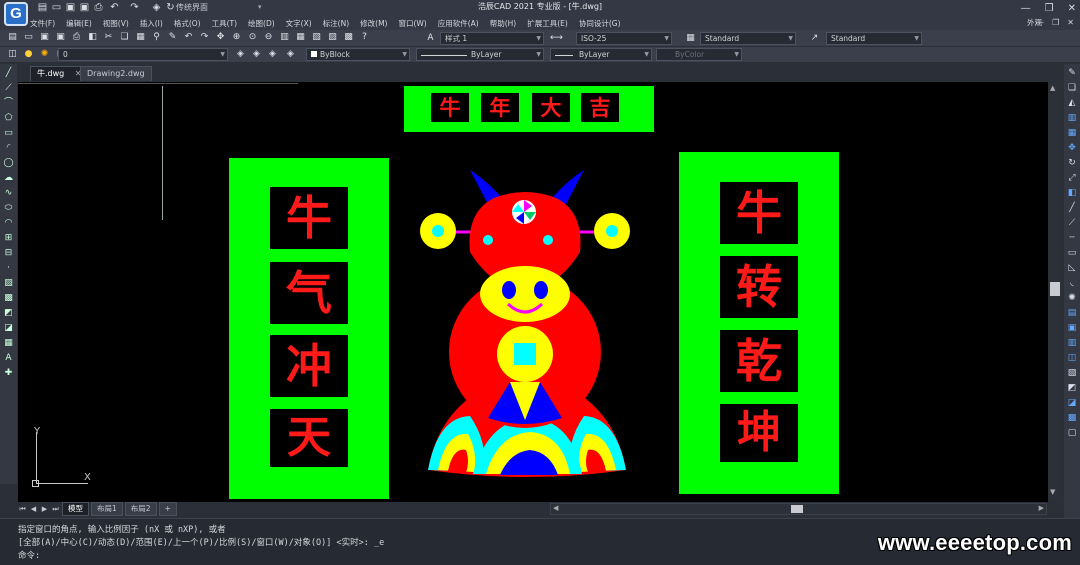 The image size is (1080, 565). What do you see at coordinates (143, 54) in the screenshot?
I see `layer-select: 0 ▼` at bounding box center [143, 54].